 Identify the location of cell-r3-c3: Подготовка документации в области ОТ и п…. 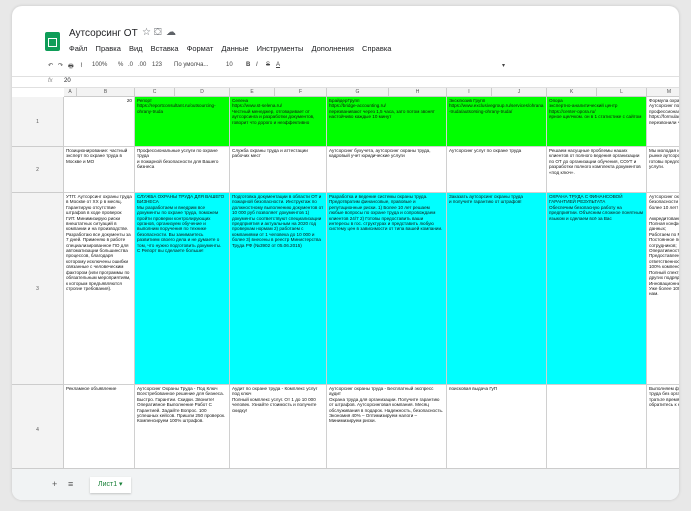
(278, 289).